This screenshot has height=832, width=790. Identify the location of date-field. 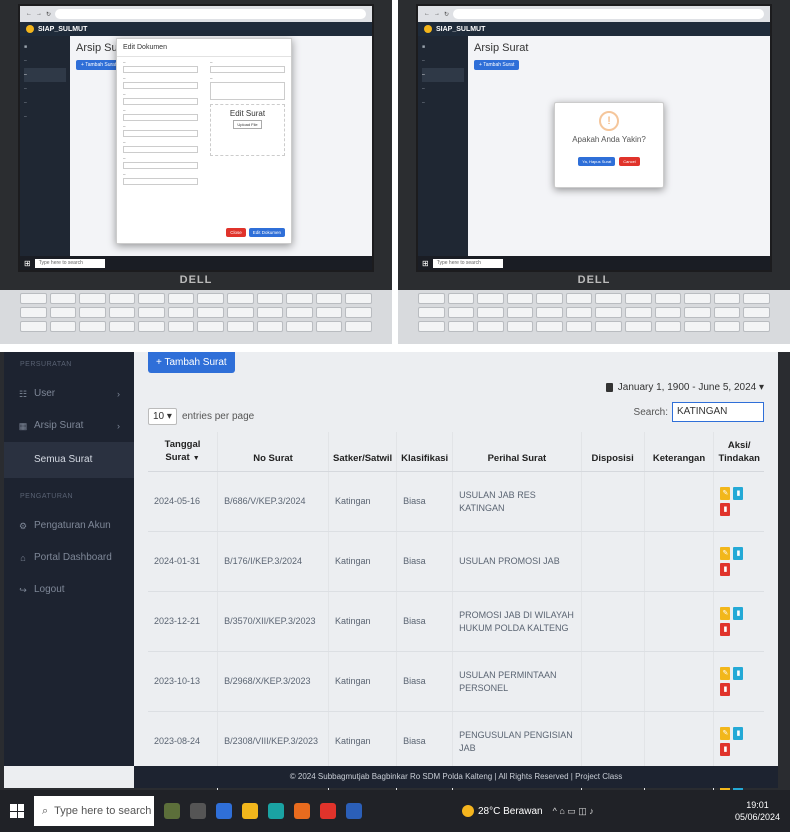
(160, 69).